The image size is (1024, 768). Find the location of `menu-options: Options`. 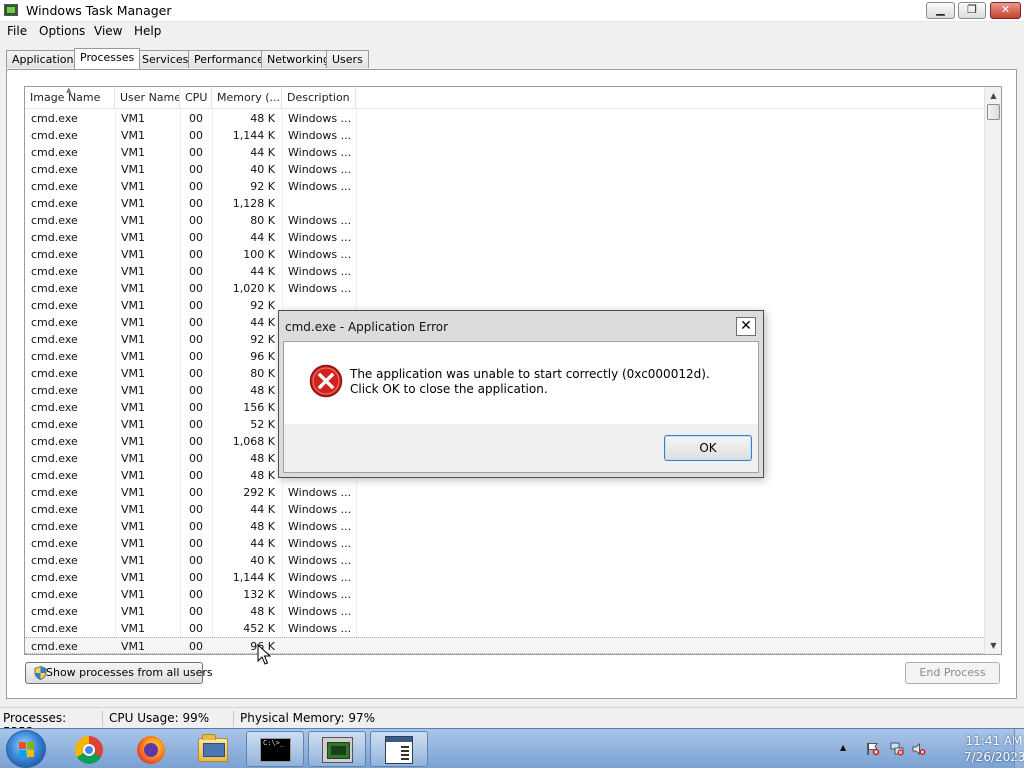

menu-options: Options is located at coordinates (62, 31).